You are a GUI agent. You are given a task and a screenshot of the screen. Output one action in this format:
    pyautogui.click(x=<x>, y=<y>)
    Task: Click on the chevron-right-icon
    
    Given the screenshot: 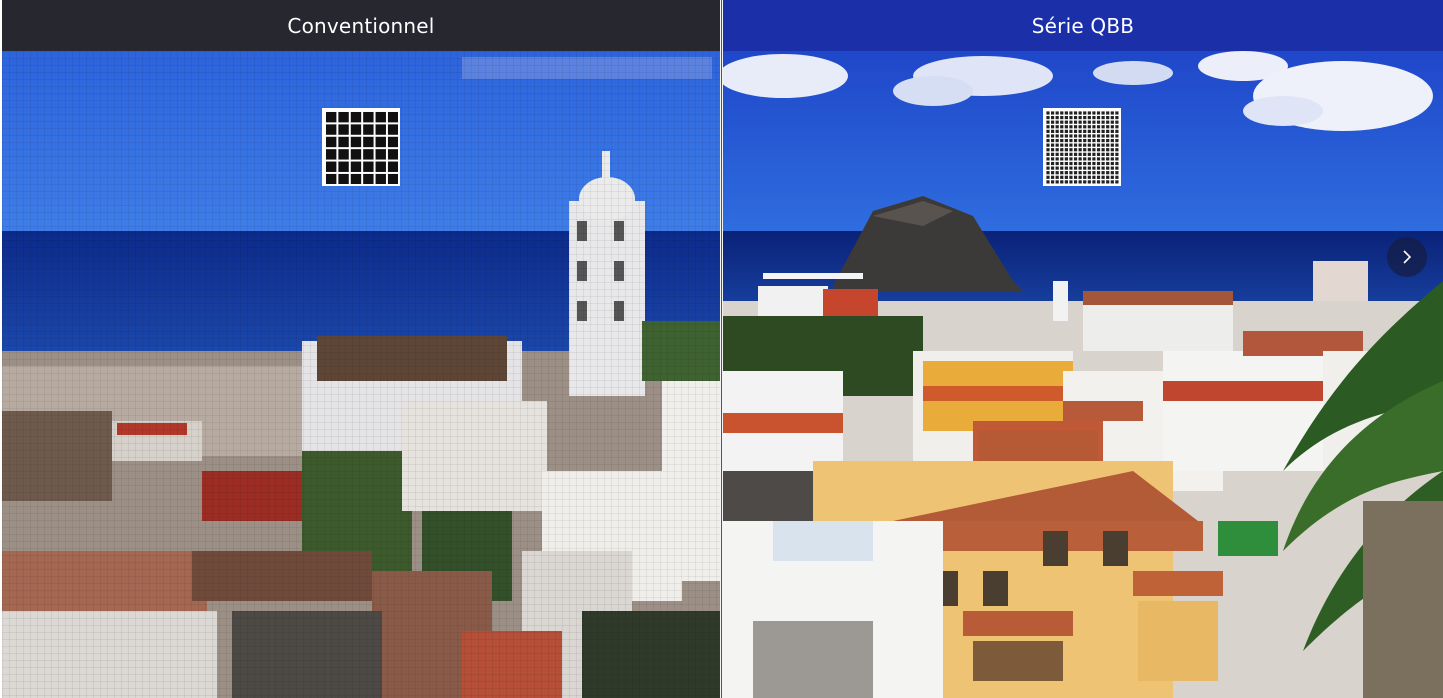 What is the action you would take?
    pyautogui.click(x=1407, y=257)
    